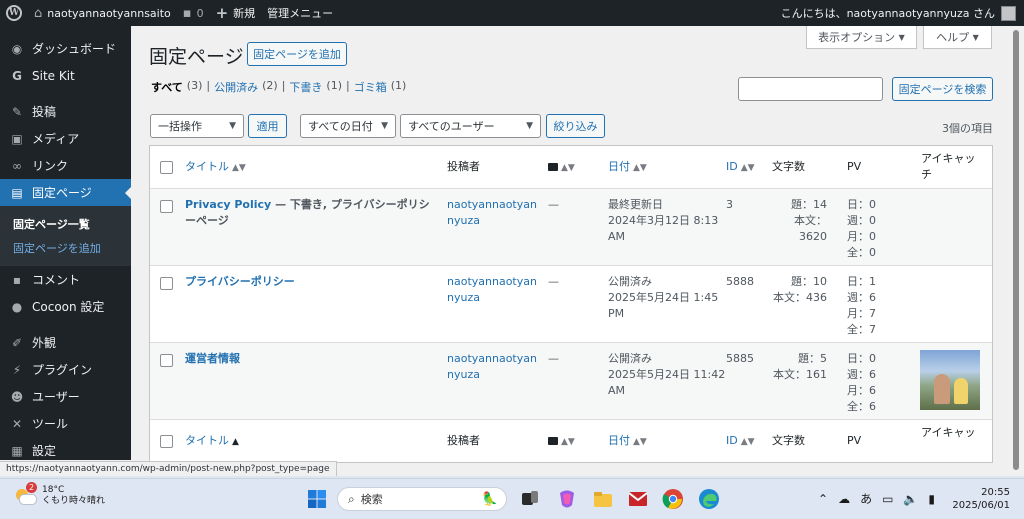  I want to click on caret-down-icon: ▼, so click(975, 37).